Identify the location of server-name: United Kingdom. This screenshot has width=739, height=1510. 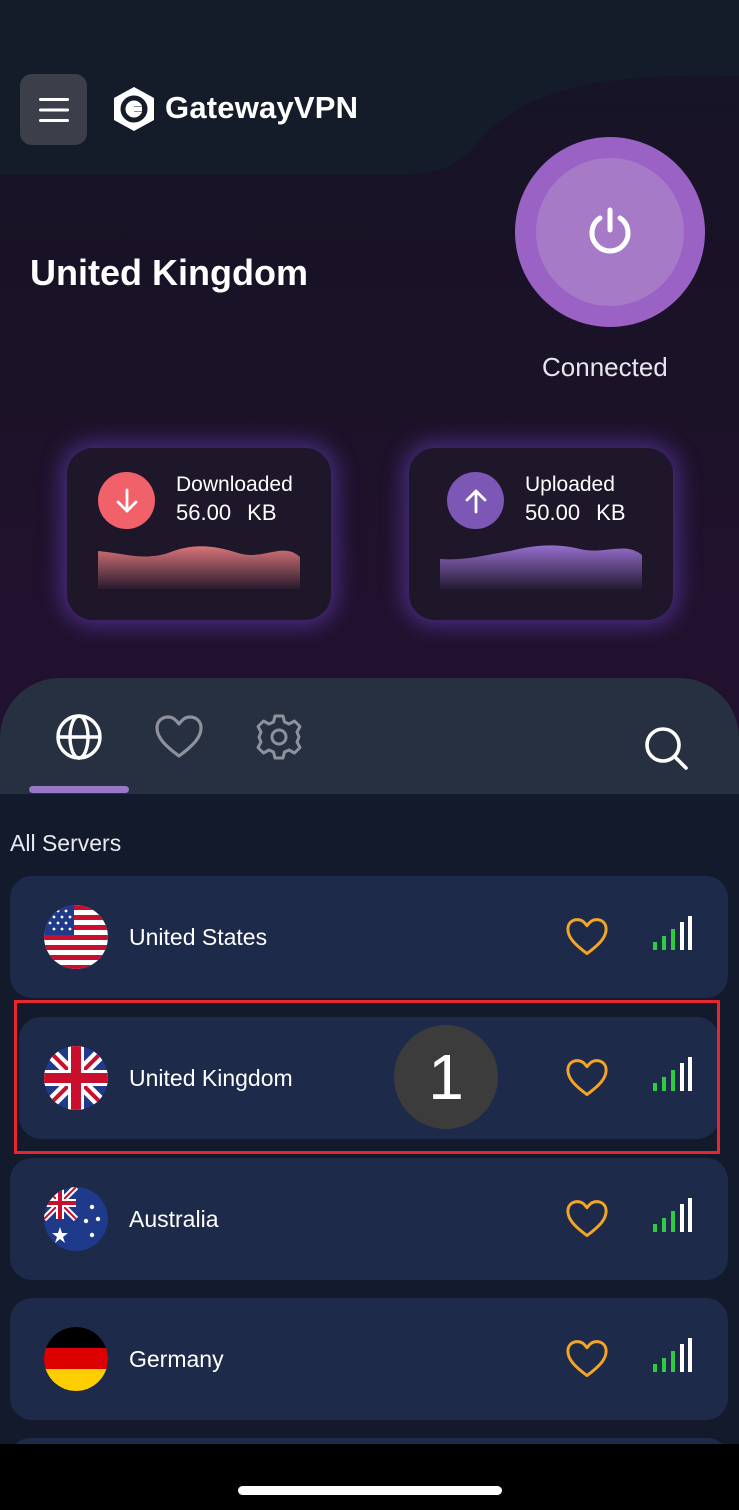
(211, 1078).